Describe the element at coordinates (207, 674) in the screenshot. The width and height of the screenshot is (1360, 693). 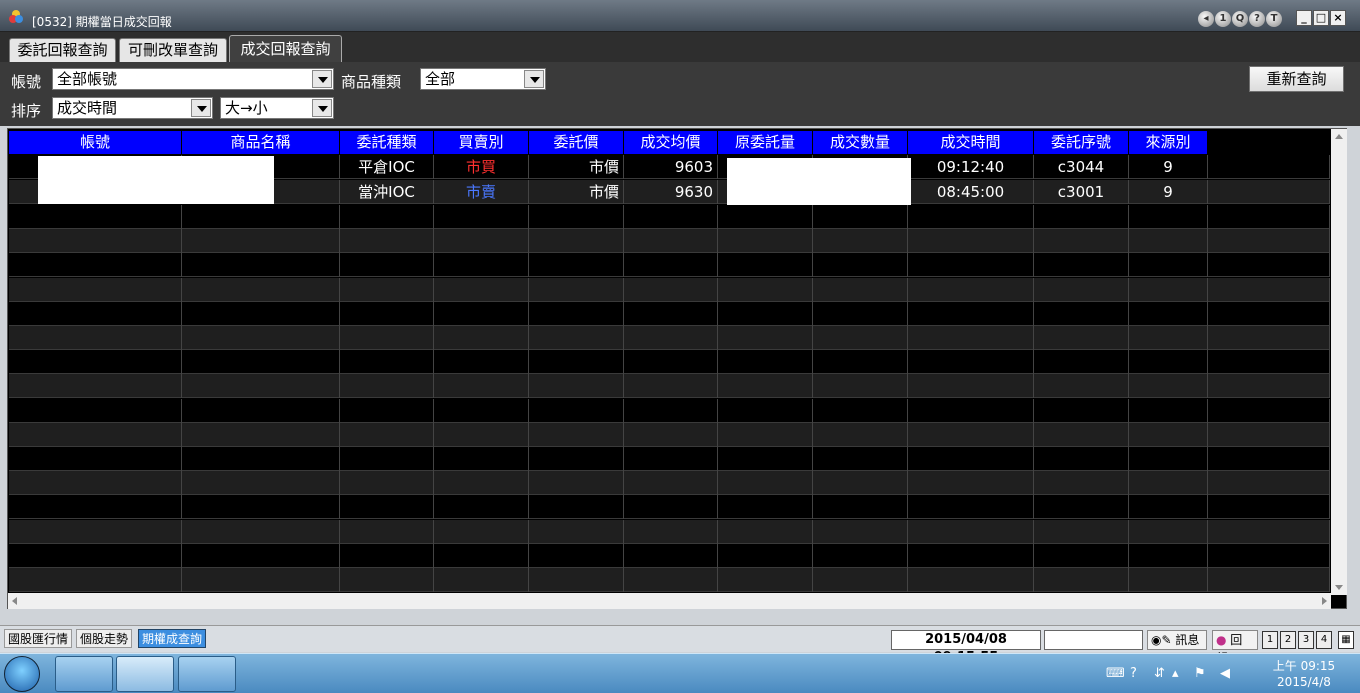
I see `taskbar-app-hand` at that location.